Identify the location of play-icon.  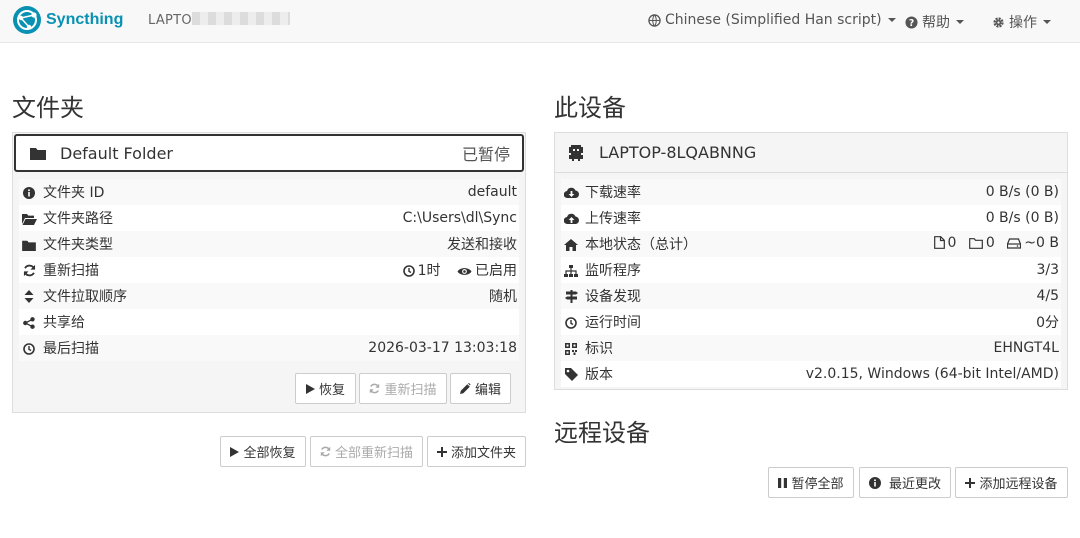
(310, 388).